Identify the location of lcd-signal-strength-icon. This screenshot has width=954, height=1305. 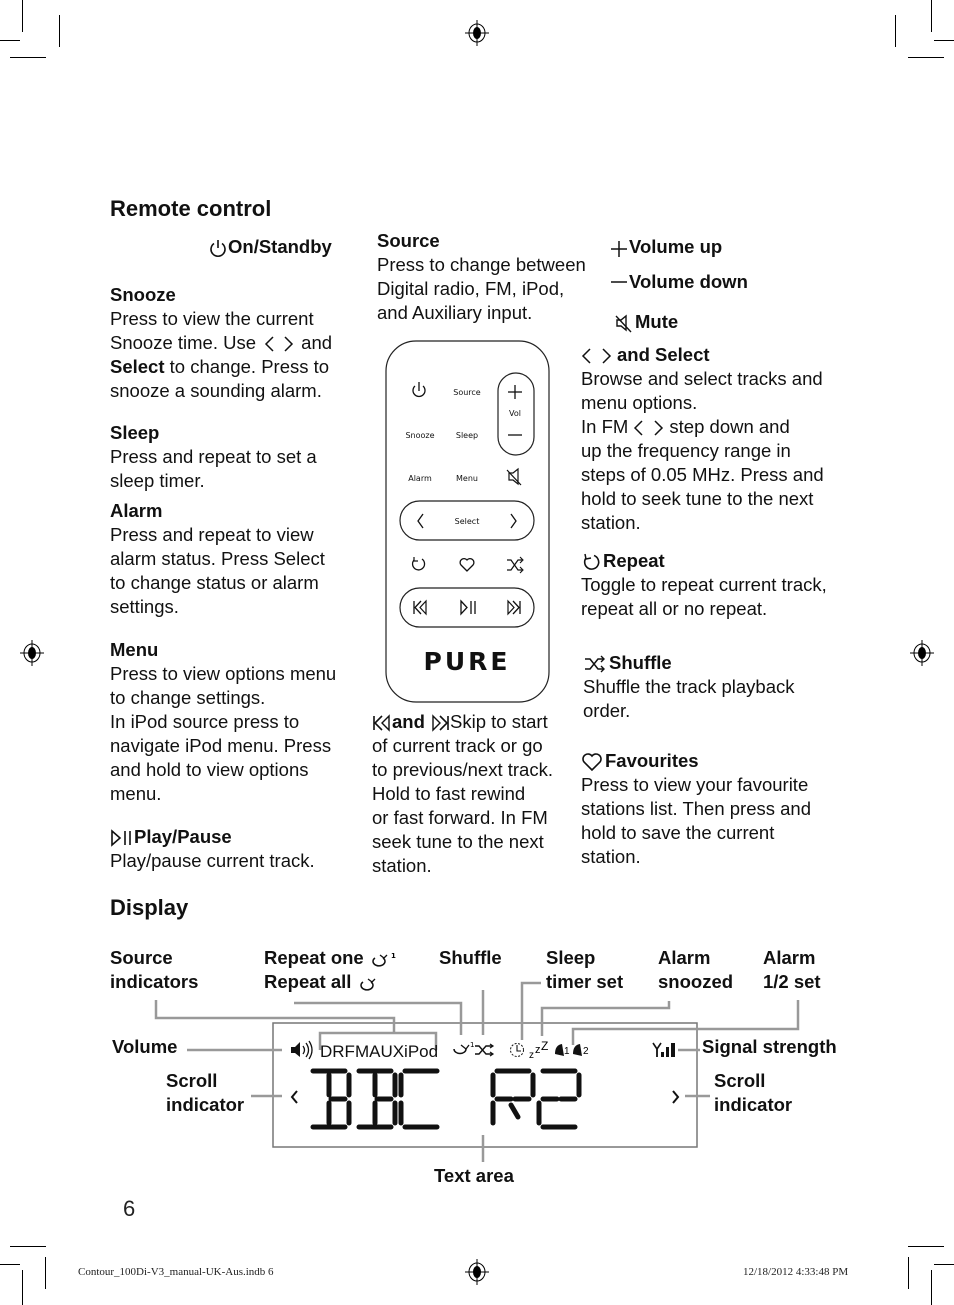
(663, 1049).